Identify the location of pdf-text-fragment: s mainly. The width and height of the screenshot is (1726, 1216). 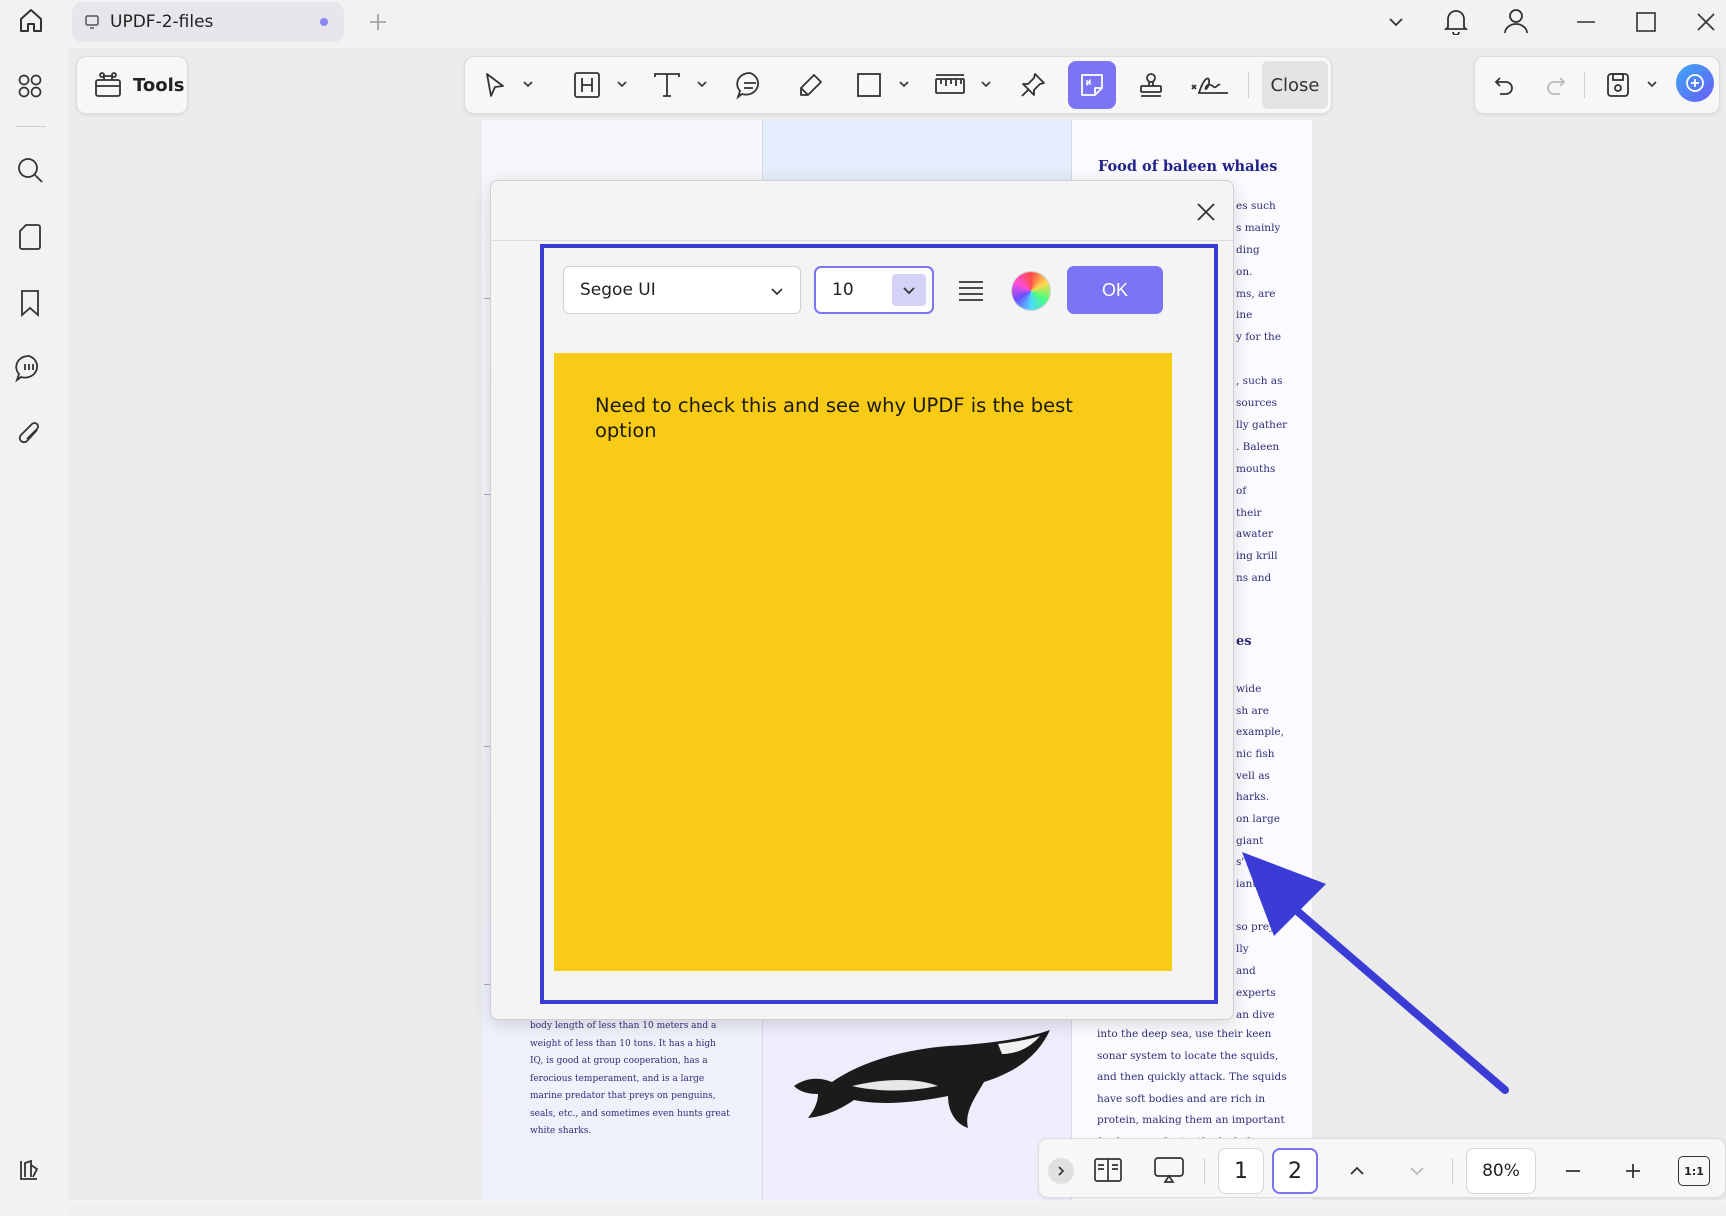
(1258, 228).